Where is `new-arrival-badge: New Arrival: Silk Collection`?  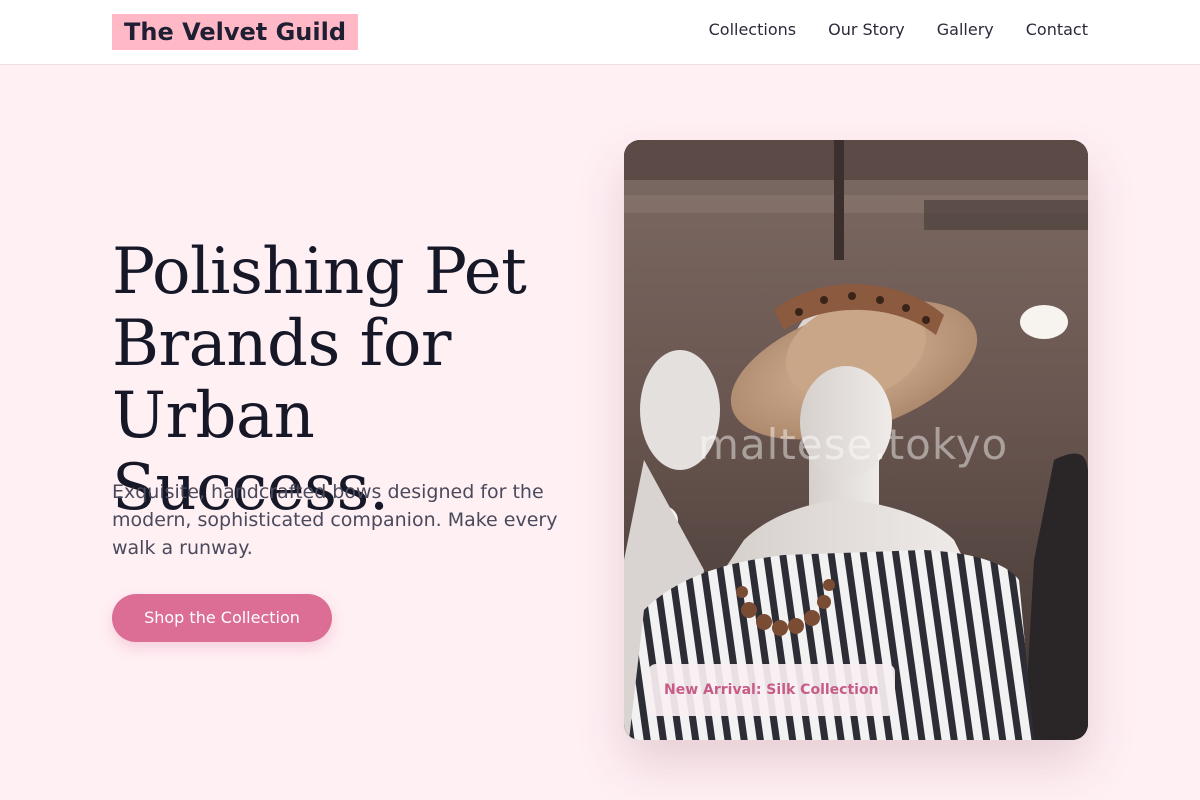
new-arrival-badge: New Arrival: Silk Collection is located at coordinates (771, 690).